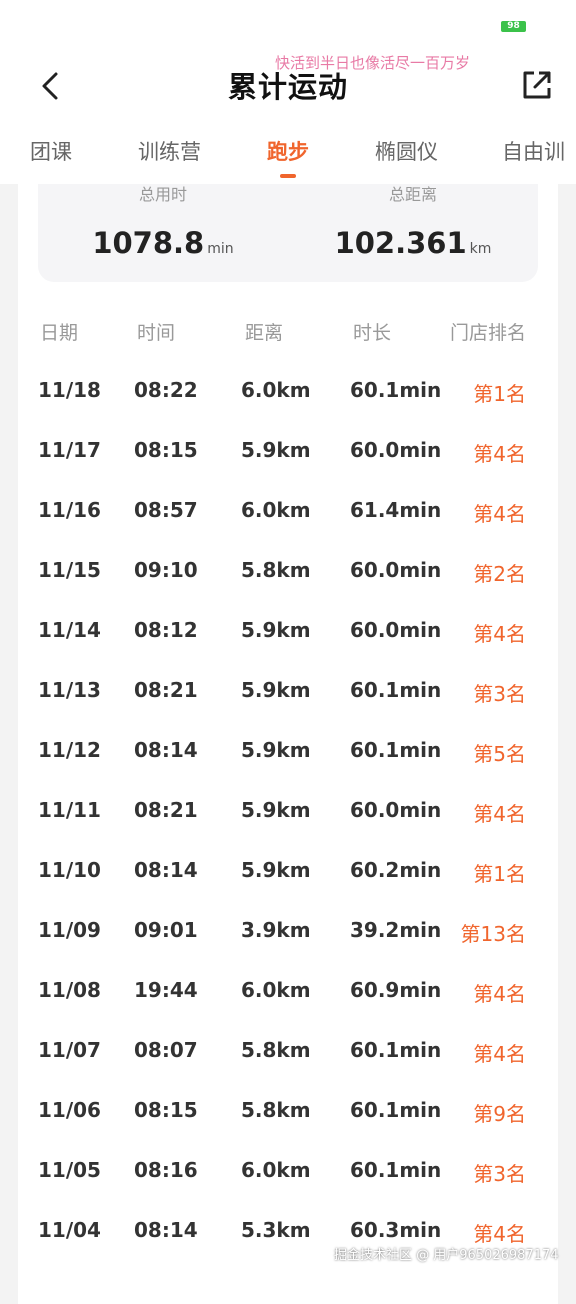  What do you see at coordinates (69, 1170) in the screenshot?
I see `cell-date: 11/05` at bounding box center [69, 1170].